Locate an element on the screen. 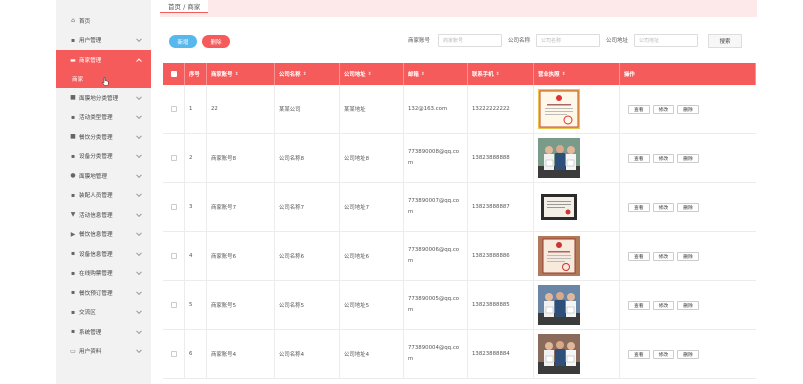 This screenshot has width=803, height=384. search-button: 搜索 is located at coordinates (725, 41).